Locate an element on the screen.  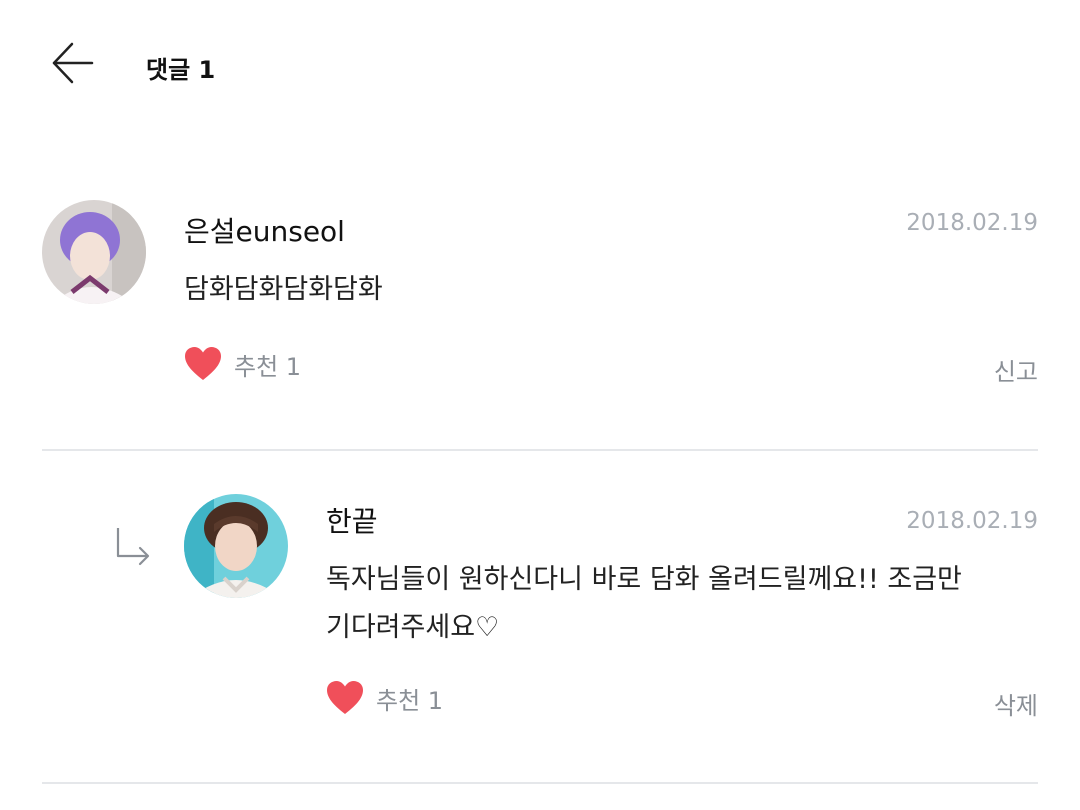
arrow-left-icon is located at coordinates (73, 63).